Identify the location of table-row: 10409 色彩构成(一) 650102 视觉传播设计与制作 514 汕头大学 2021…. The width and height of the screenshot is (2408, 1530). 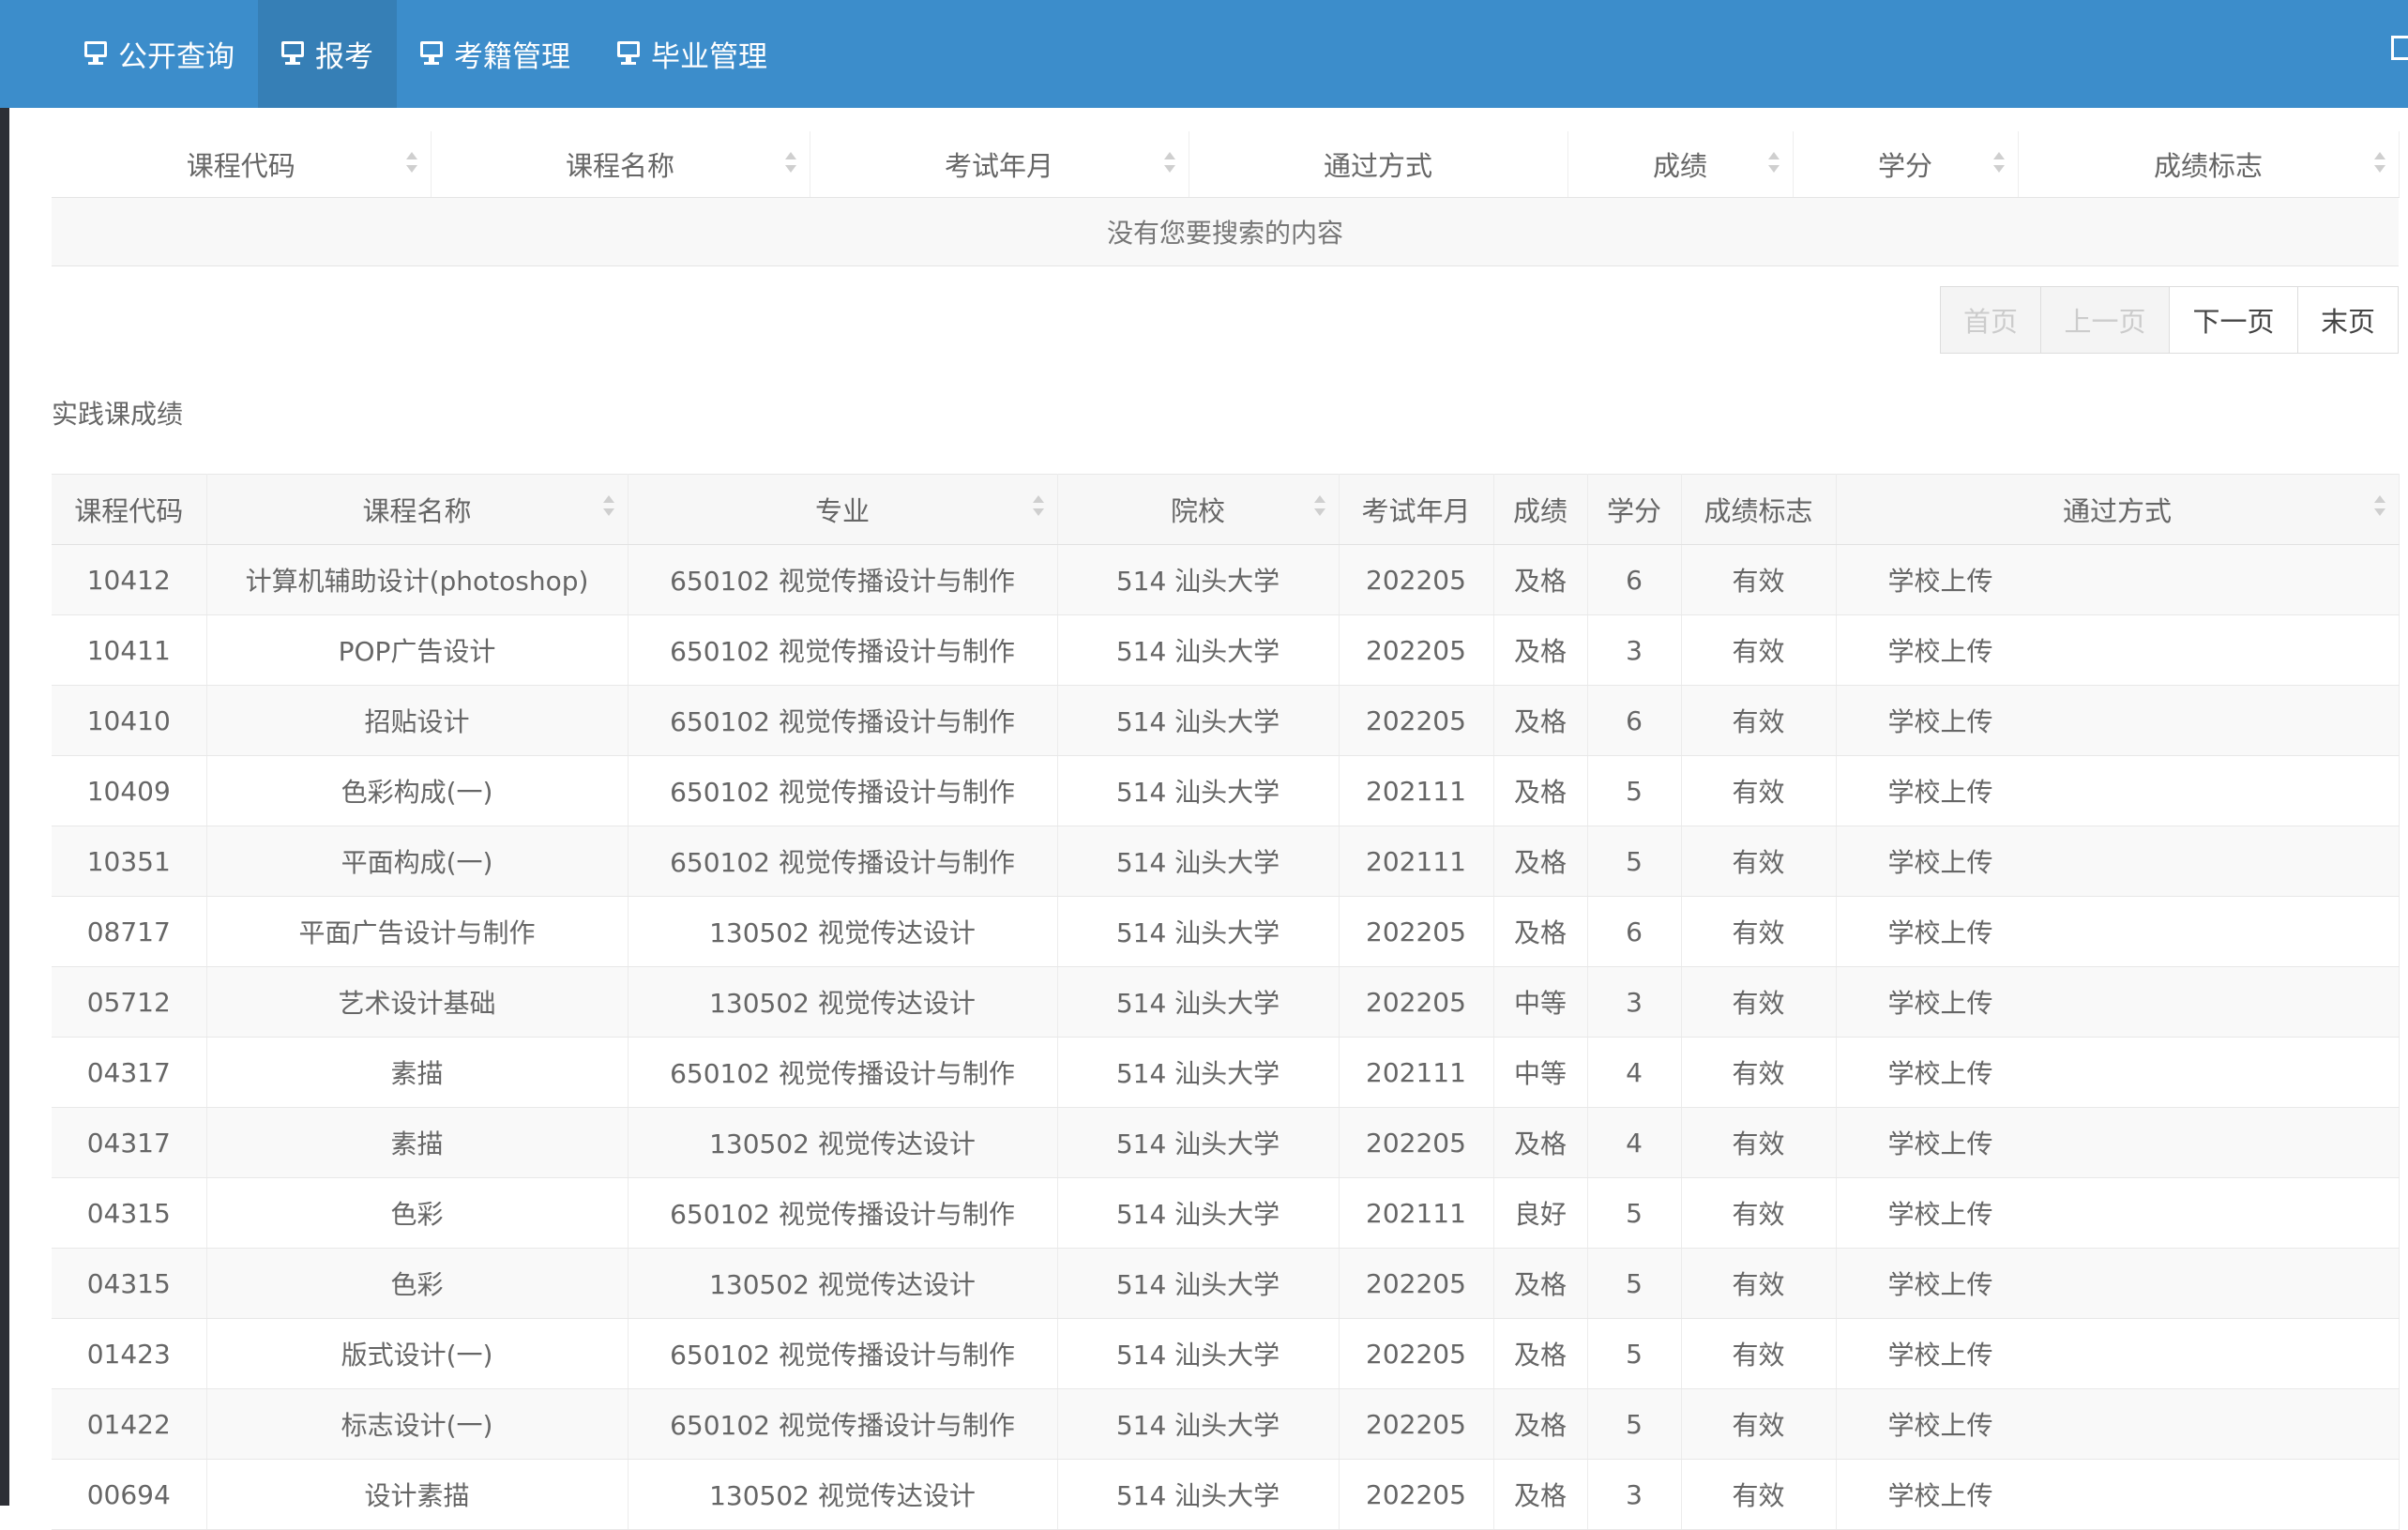
(1226, 790).